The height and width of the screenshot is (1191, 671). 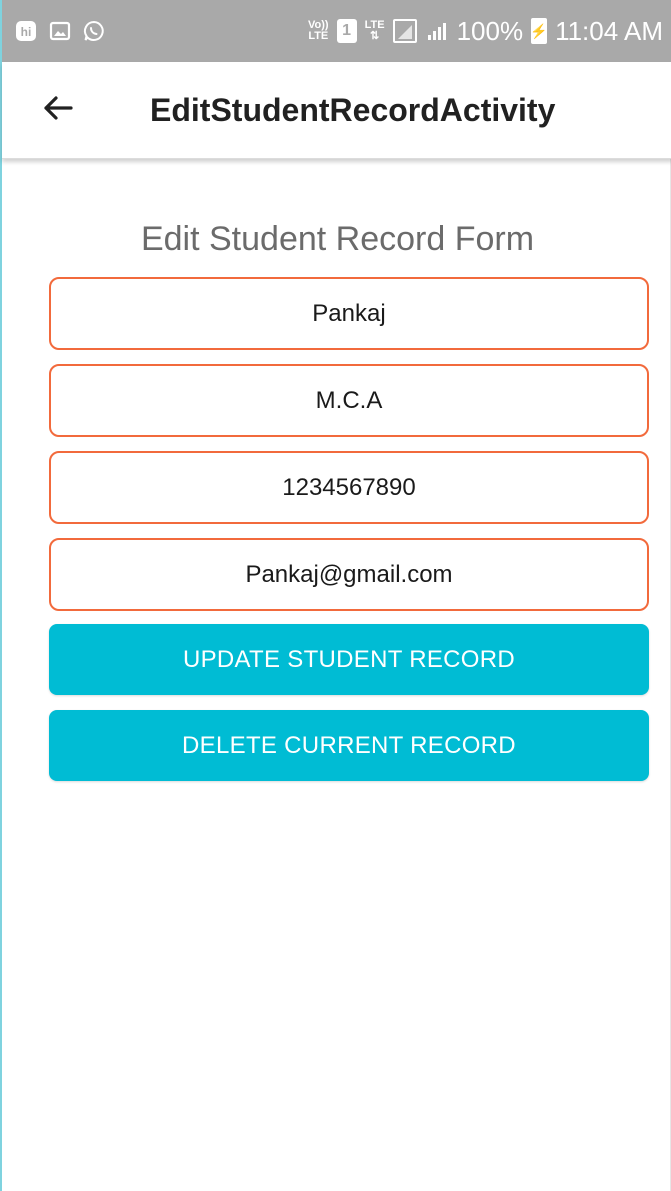 I want to click on name-field, so click(x=349, y=313).